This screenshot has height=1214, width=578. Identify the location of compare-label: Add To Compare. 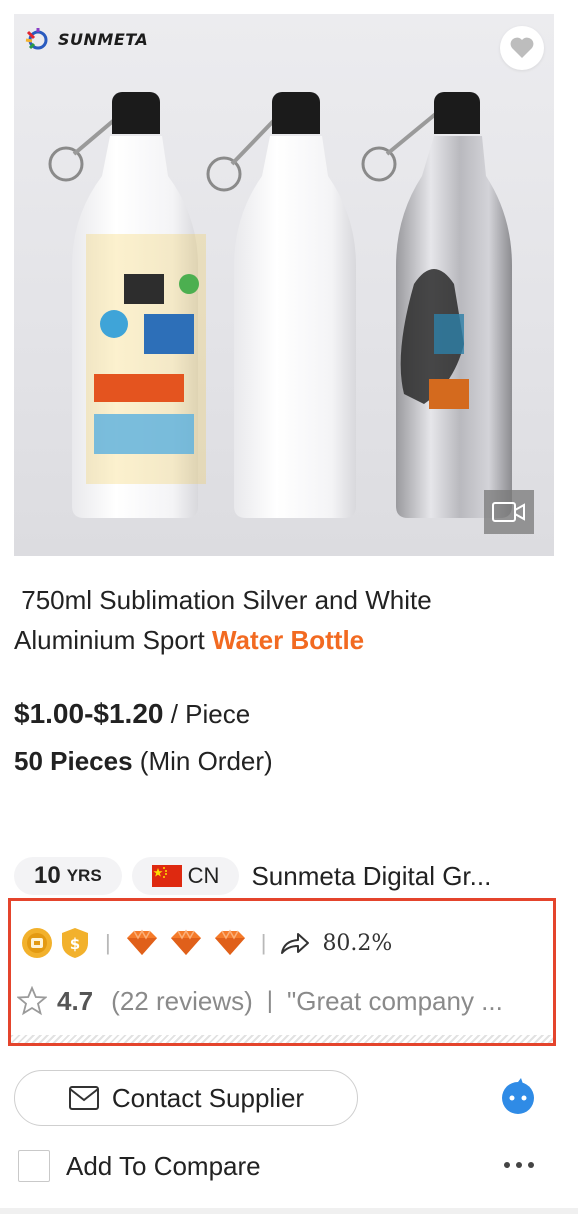
(163, 1165).